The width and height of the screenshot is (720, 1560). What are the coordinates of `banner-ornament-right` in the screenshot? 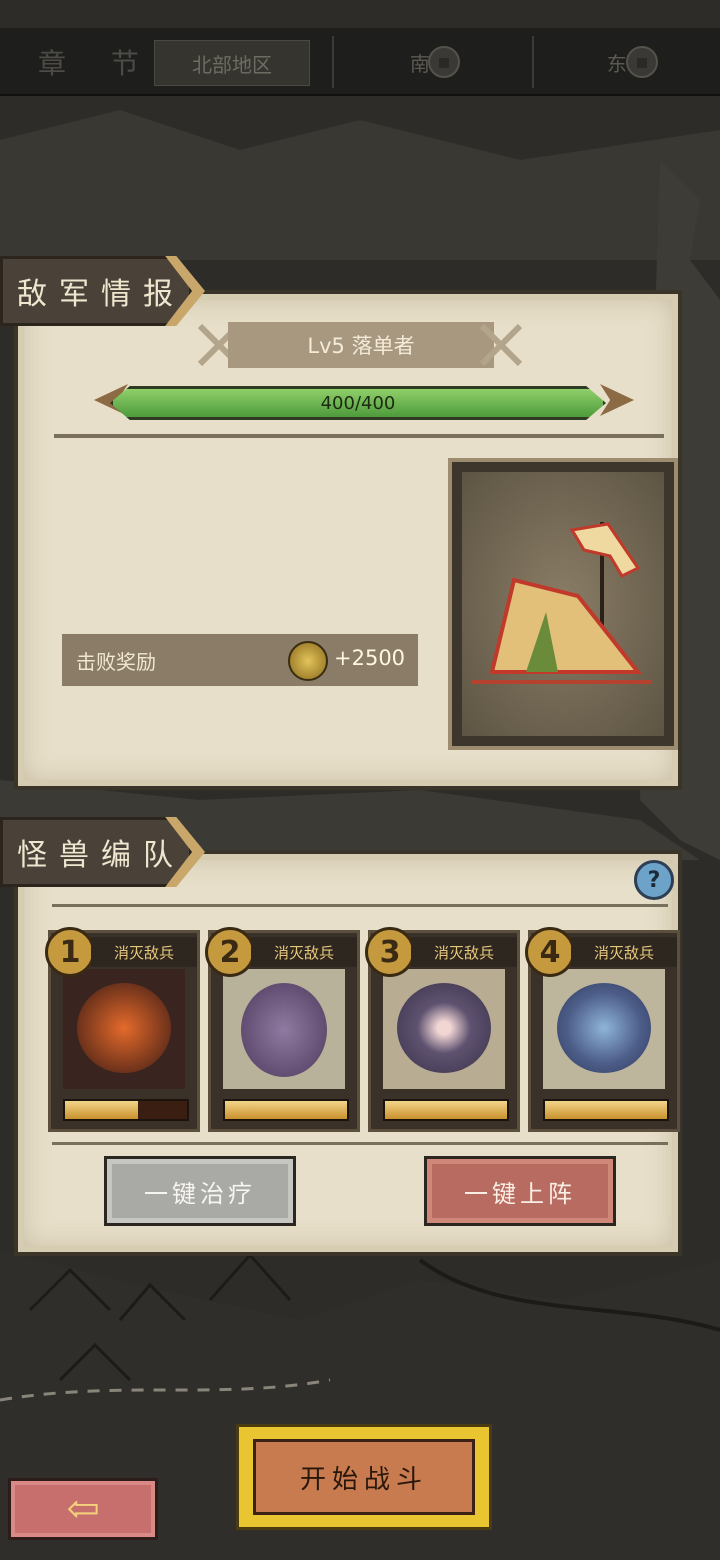 It's located at (501, 345).